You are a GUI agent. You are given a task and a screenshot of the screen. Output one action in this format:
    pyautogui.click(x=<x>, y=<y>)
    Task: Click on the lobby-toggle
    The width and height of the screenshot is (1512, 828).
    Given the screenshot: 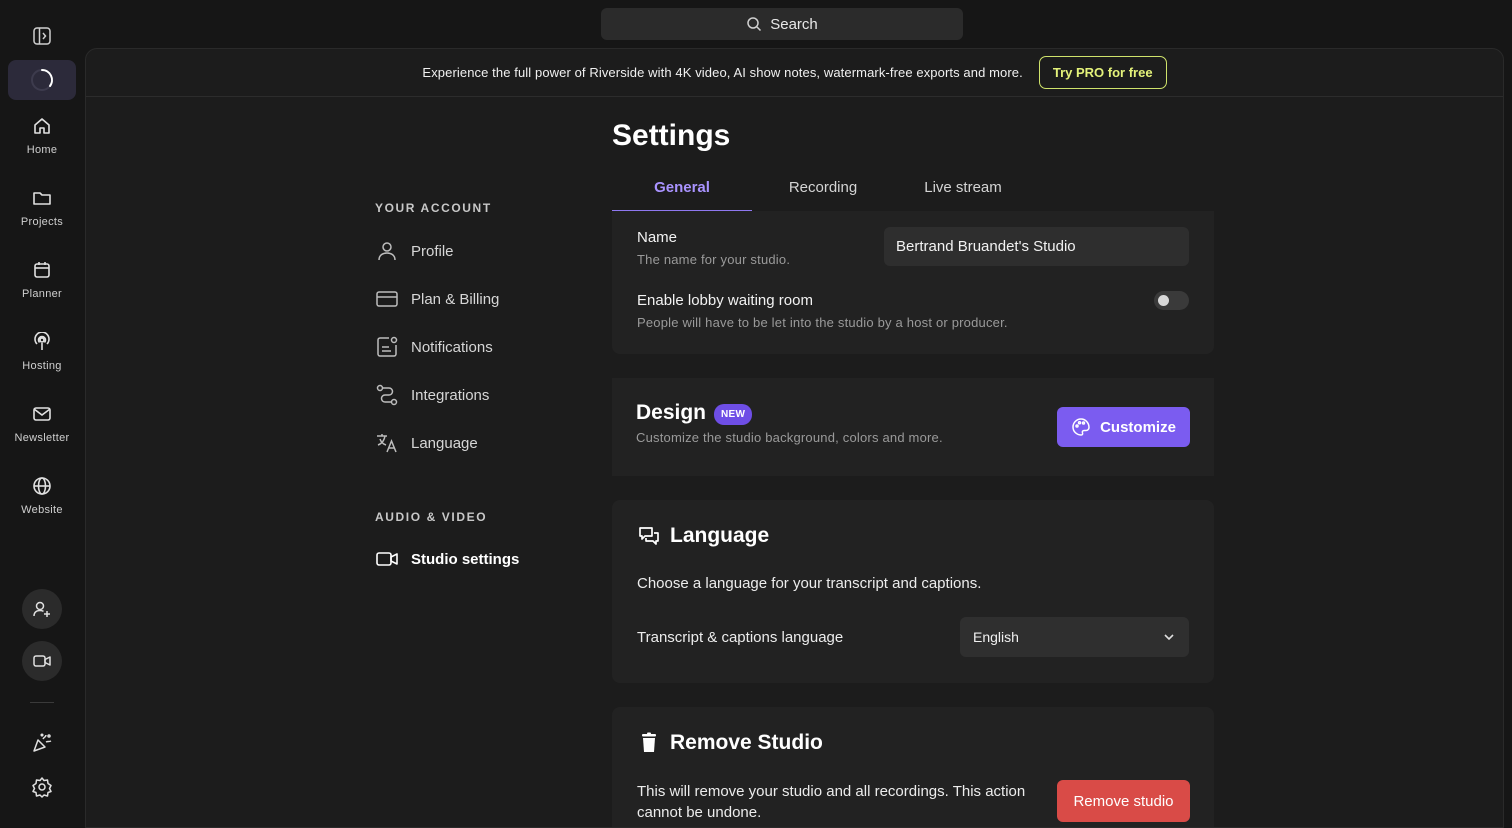 What is the action you would take?
    pyautogui.click(x=1171, y=300)
    